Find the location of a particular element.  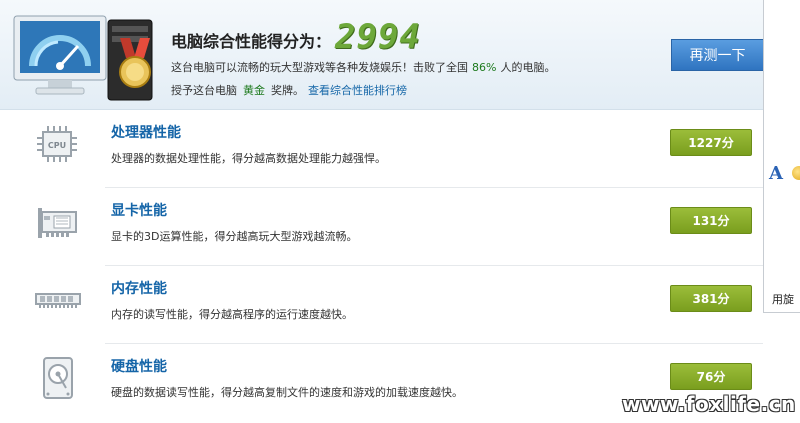

beat-percent: 86% is located at coordinates (484, 67).